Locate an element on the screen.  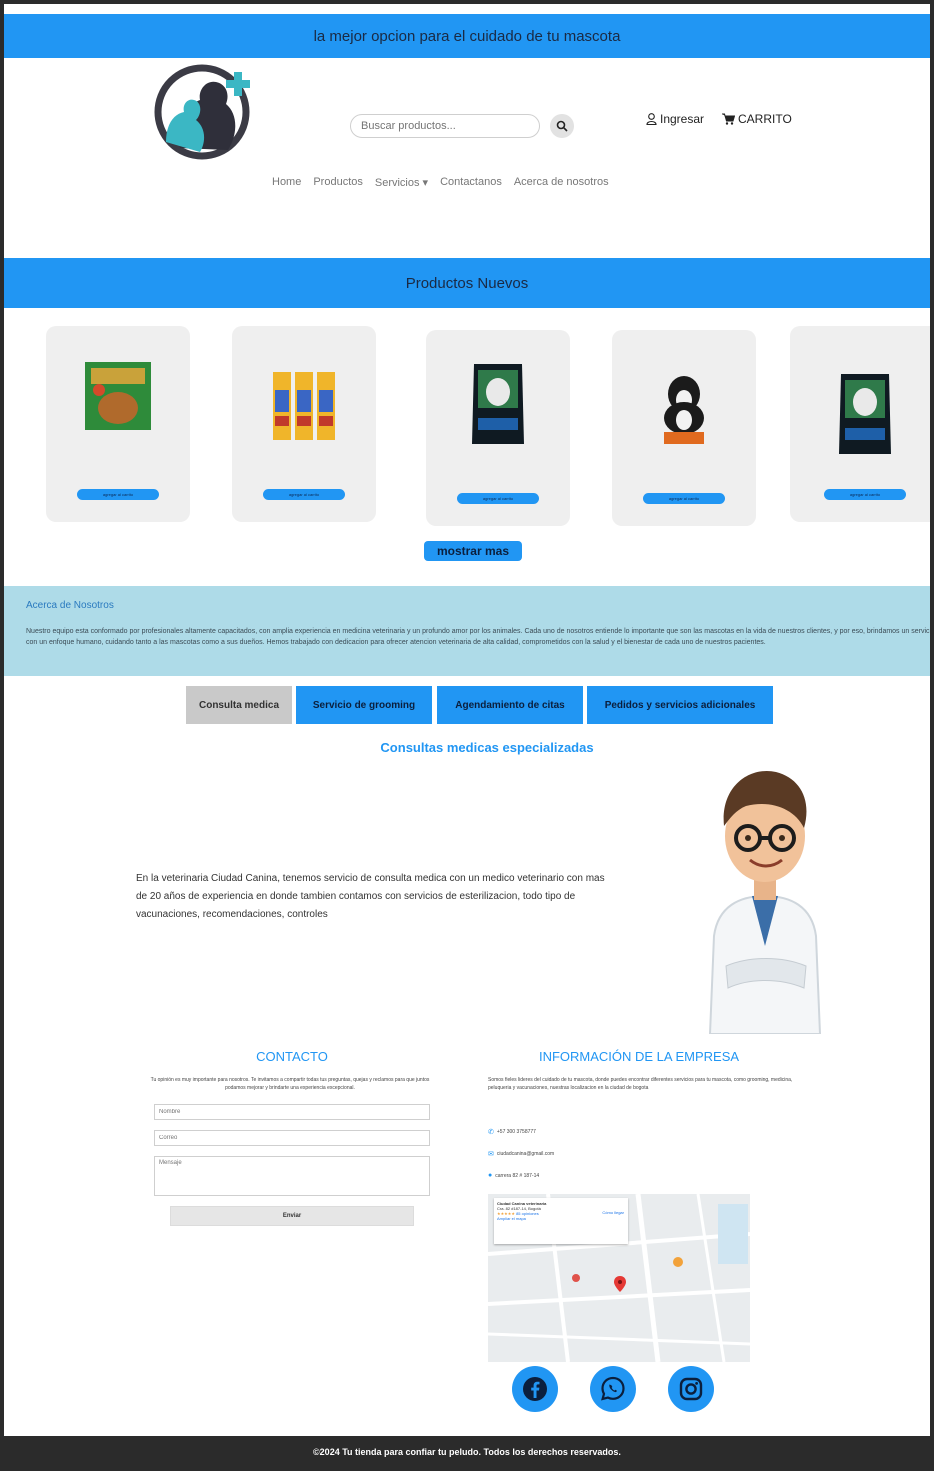
tab-pedidos: Pedidos y servicios adicionales is located at coordinates (680, 705).